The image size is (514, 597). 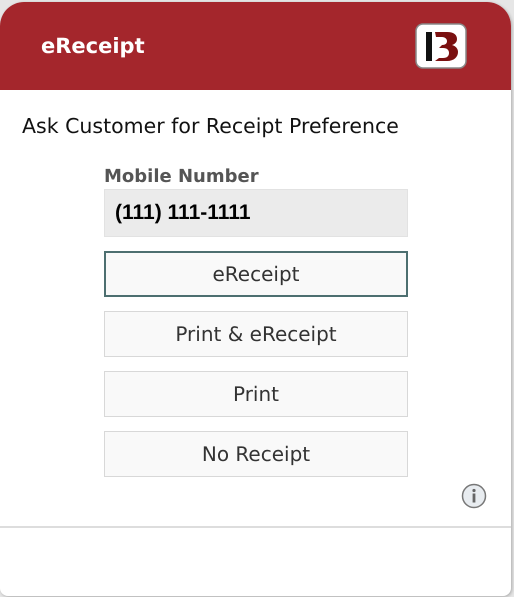 I want to click on field-label: Mobile Number, so click(x=182, y=176).